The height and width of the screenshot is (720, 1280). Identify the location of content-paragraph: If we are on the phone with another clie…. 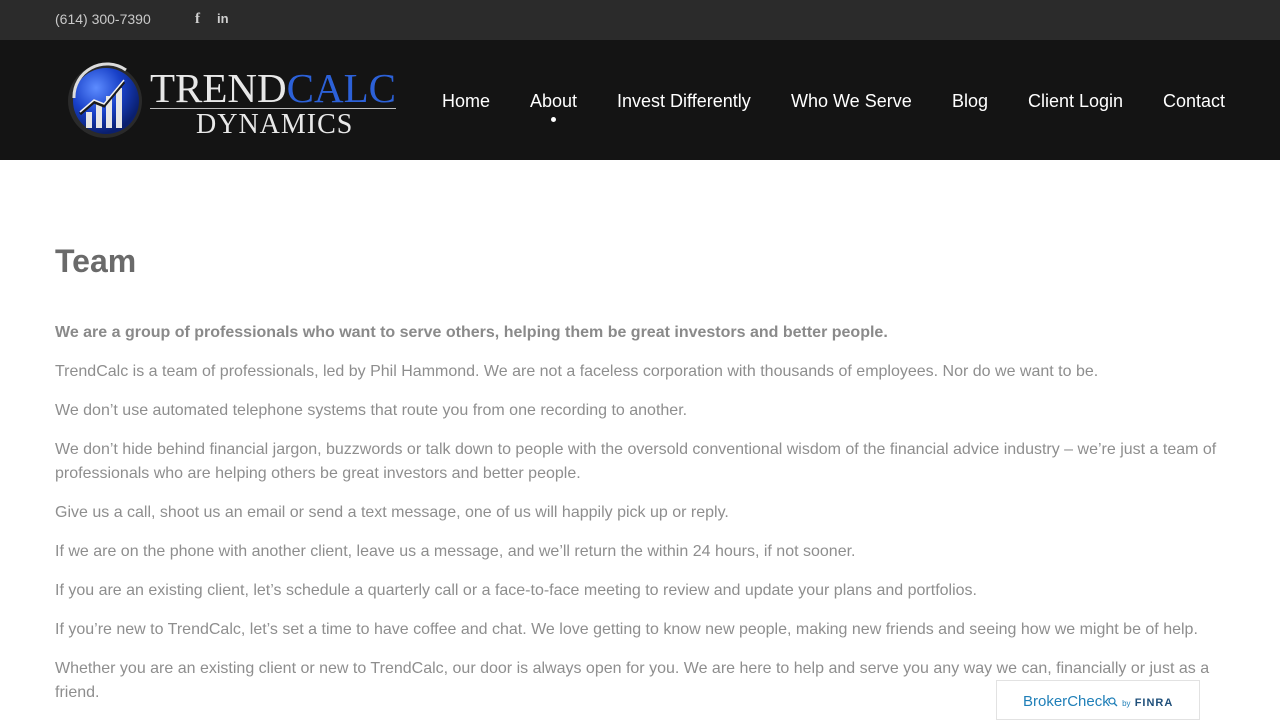
(455, 551).